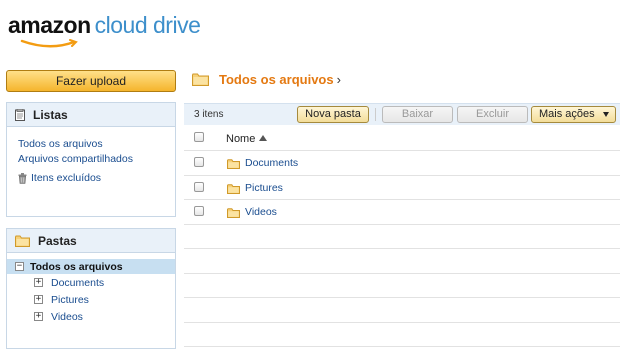  What do you see at coordinates (402, 188) in the screenshot?
I see `table-row: Pictures` at bounding box center [402, 188].